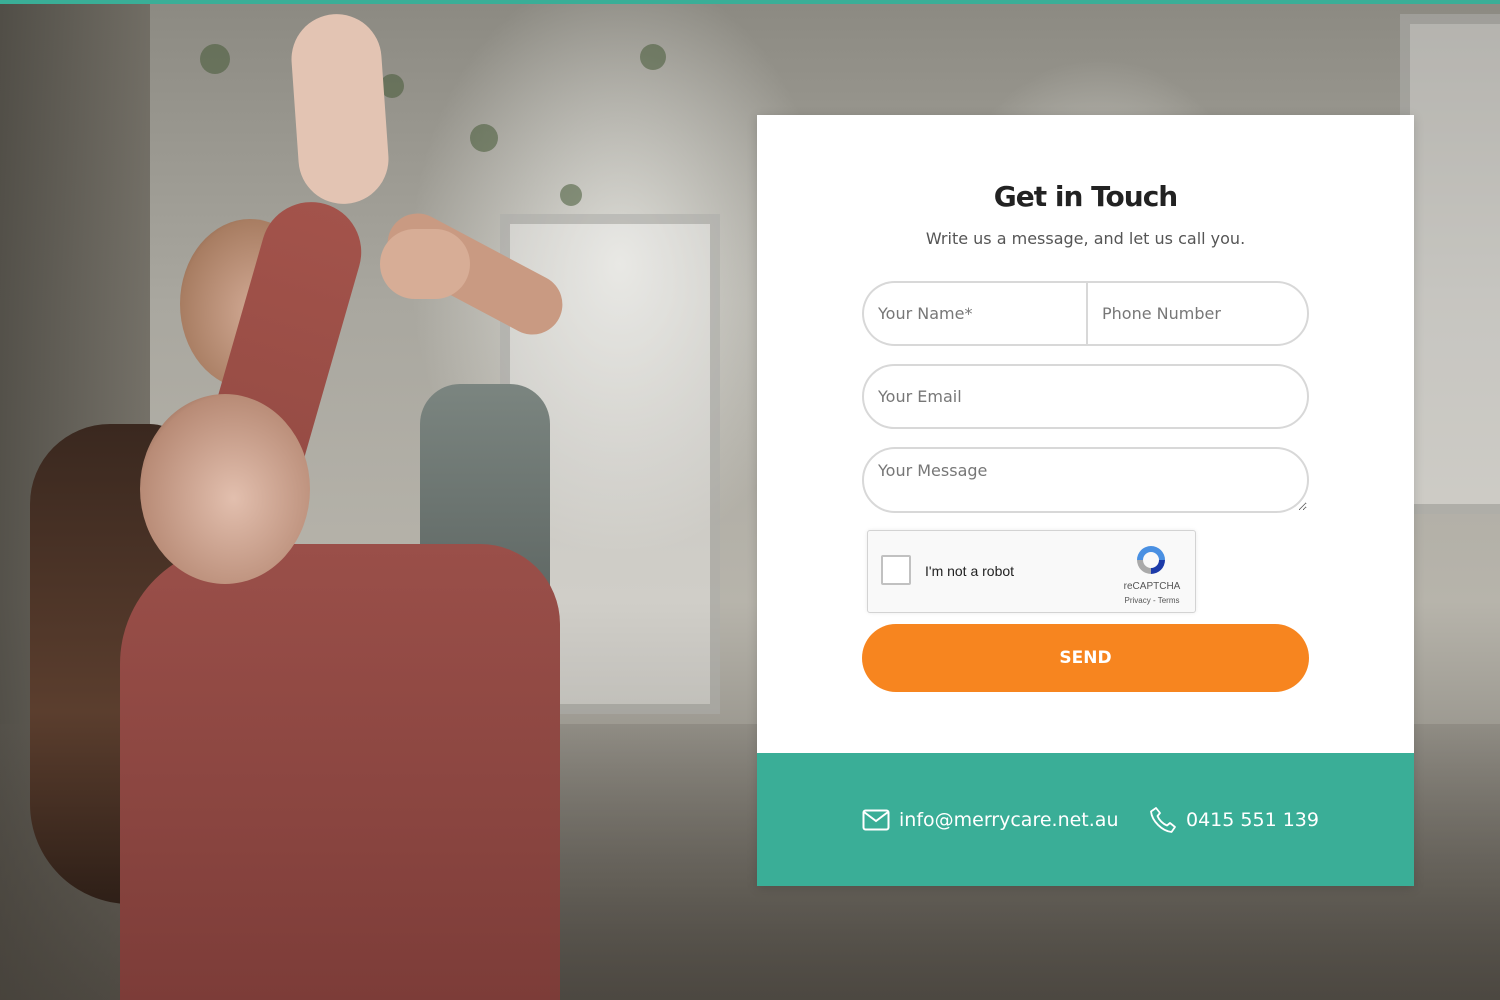 This screenshot has width=1500, height=1000. What do you see at coordinates (896, 570) in the screenshot?
I see `recaptcha-checkbox` at bounding box center [896, 570].